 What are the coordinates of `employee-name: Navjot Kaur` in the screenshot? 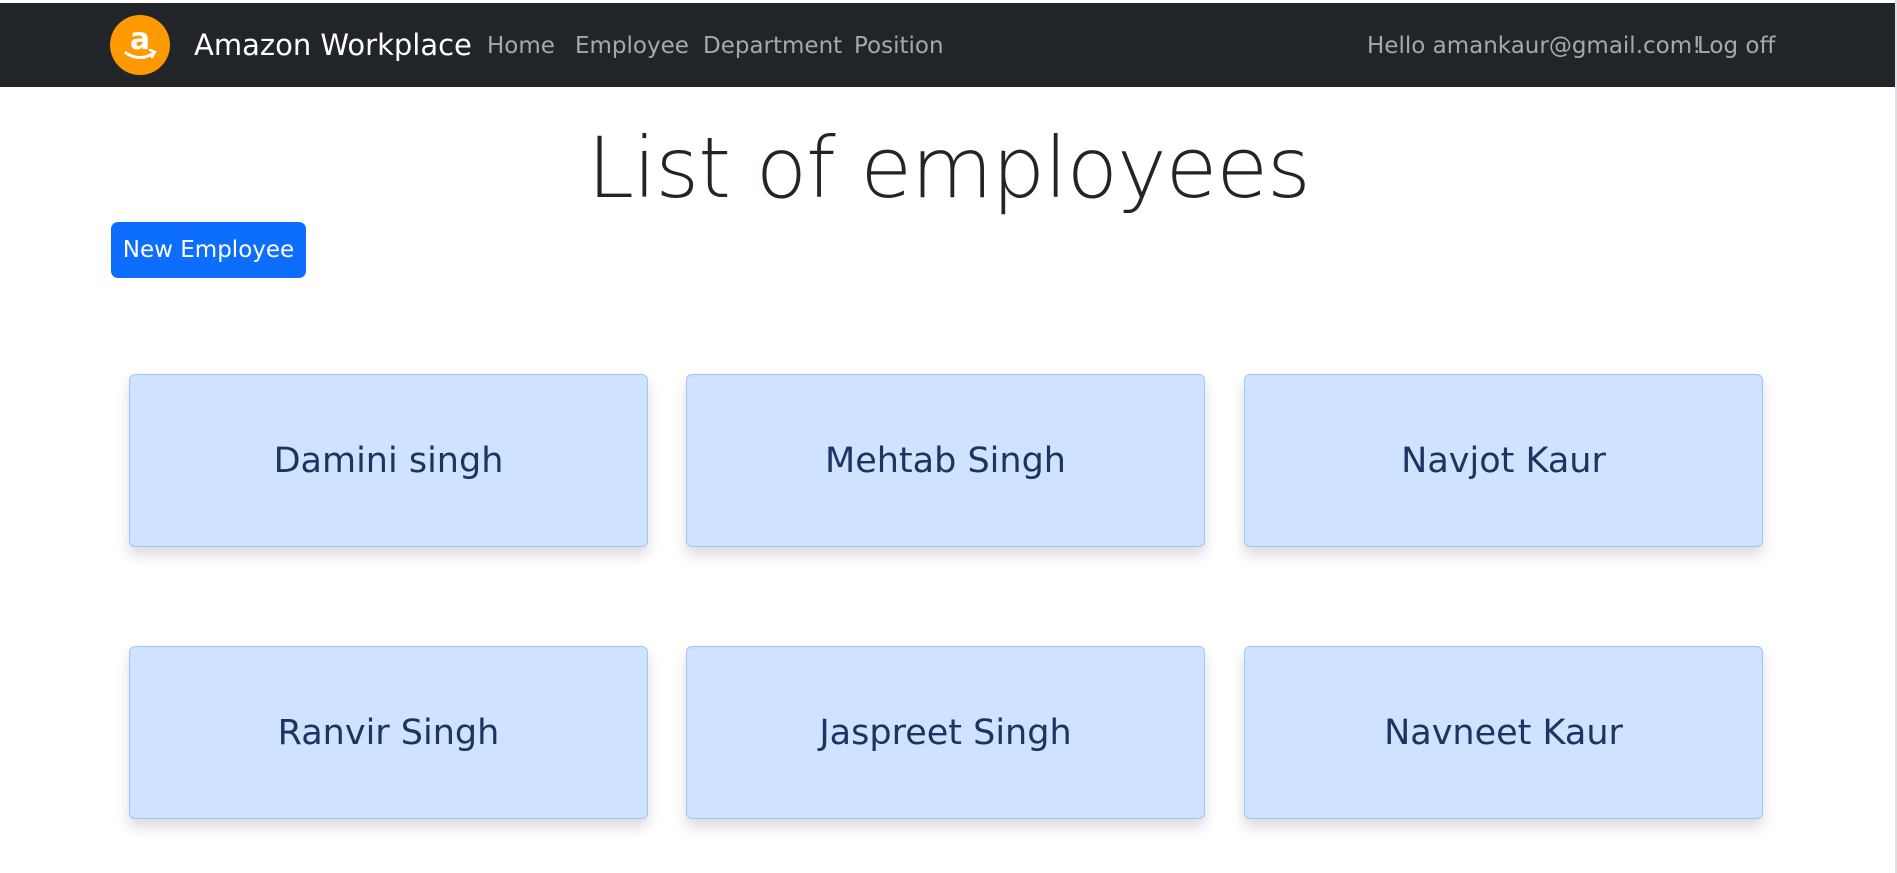 It's located at (1503, 460).